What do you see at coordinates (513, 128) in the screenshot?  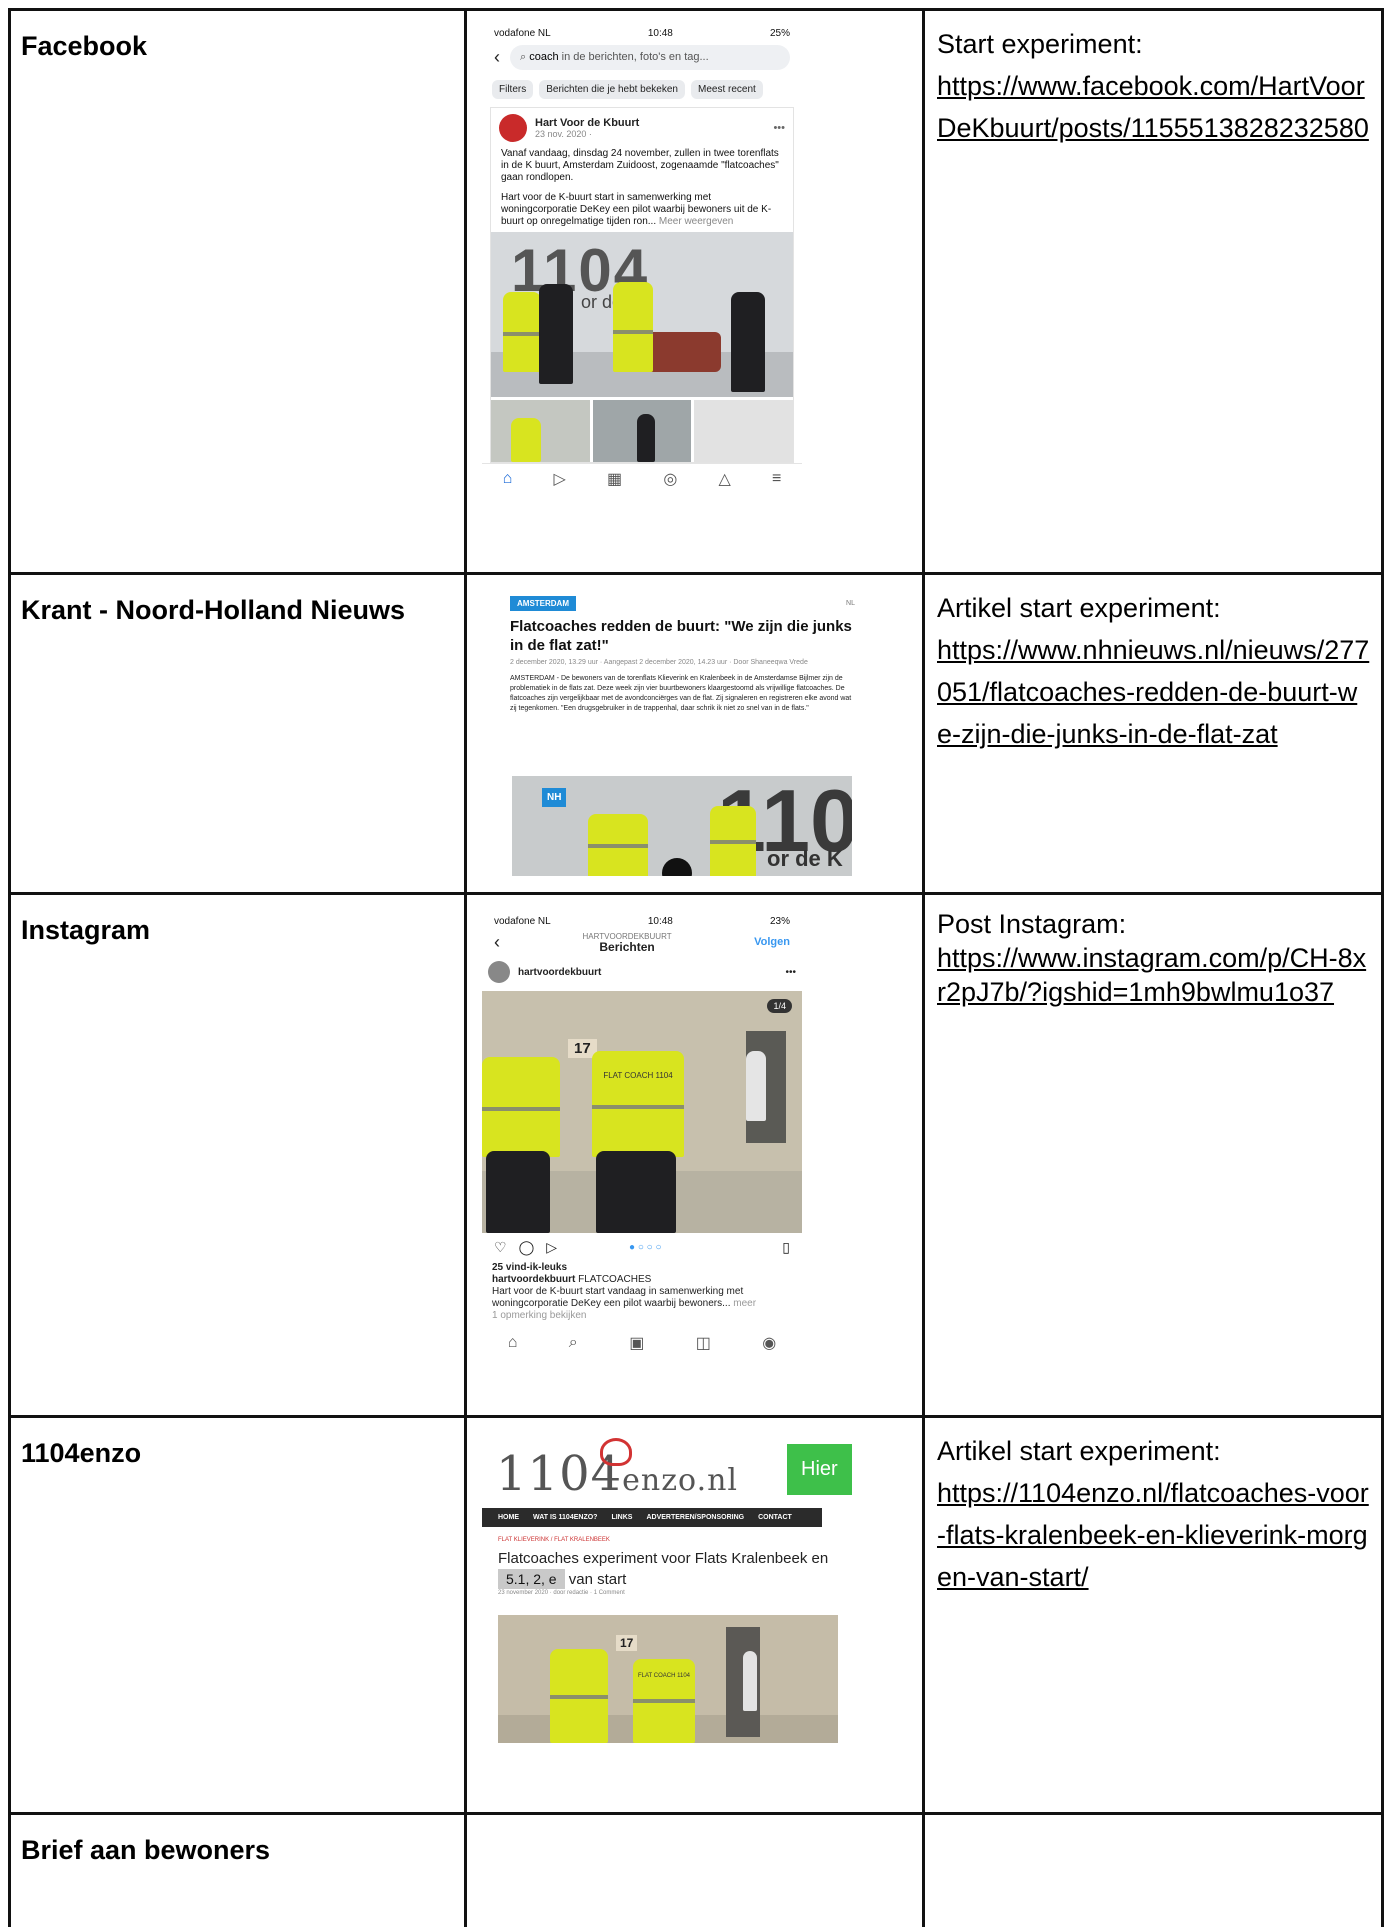 I see `page-avatar` at bounding box center [513, 128].